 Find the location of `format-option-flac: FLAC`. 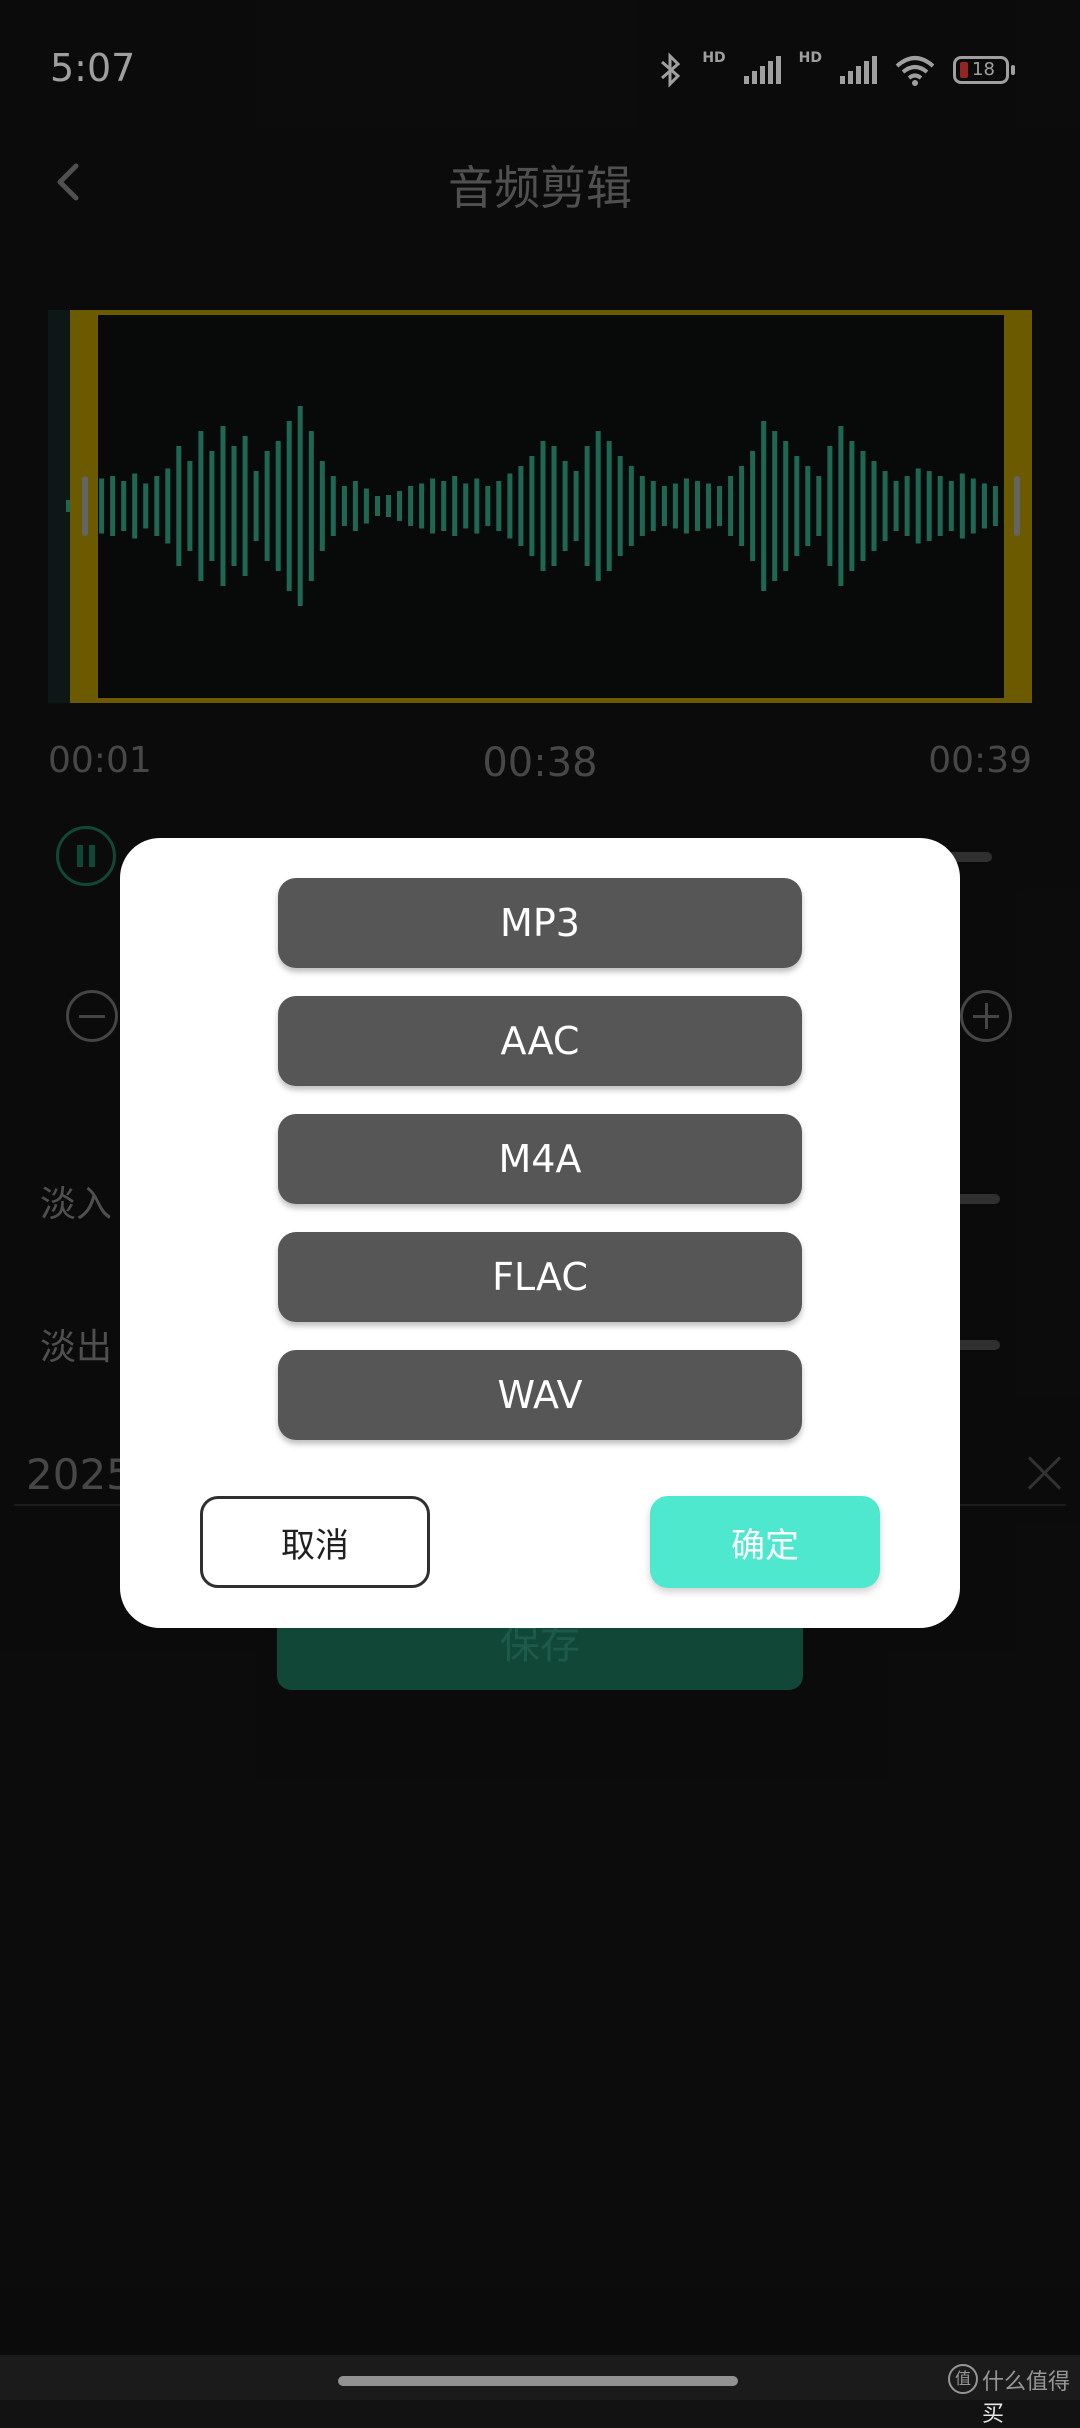

format-option-flac: FLAC is located at coordinates (540, 1277).